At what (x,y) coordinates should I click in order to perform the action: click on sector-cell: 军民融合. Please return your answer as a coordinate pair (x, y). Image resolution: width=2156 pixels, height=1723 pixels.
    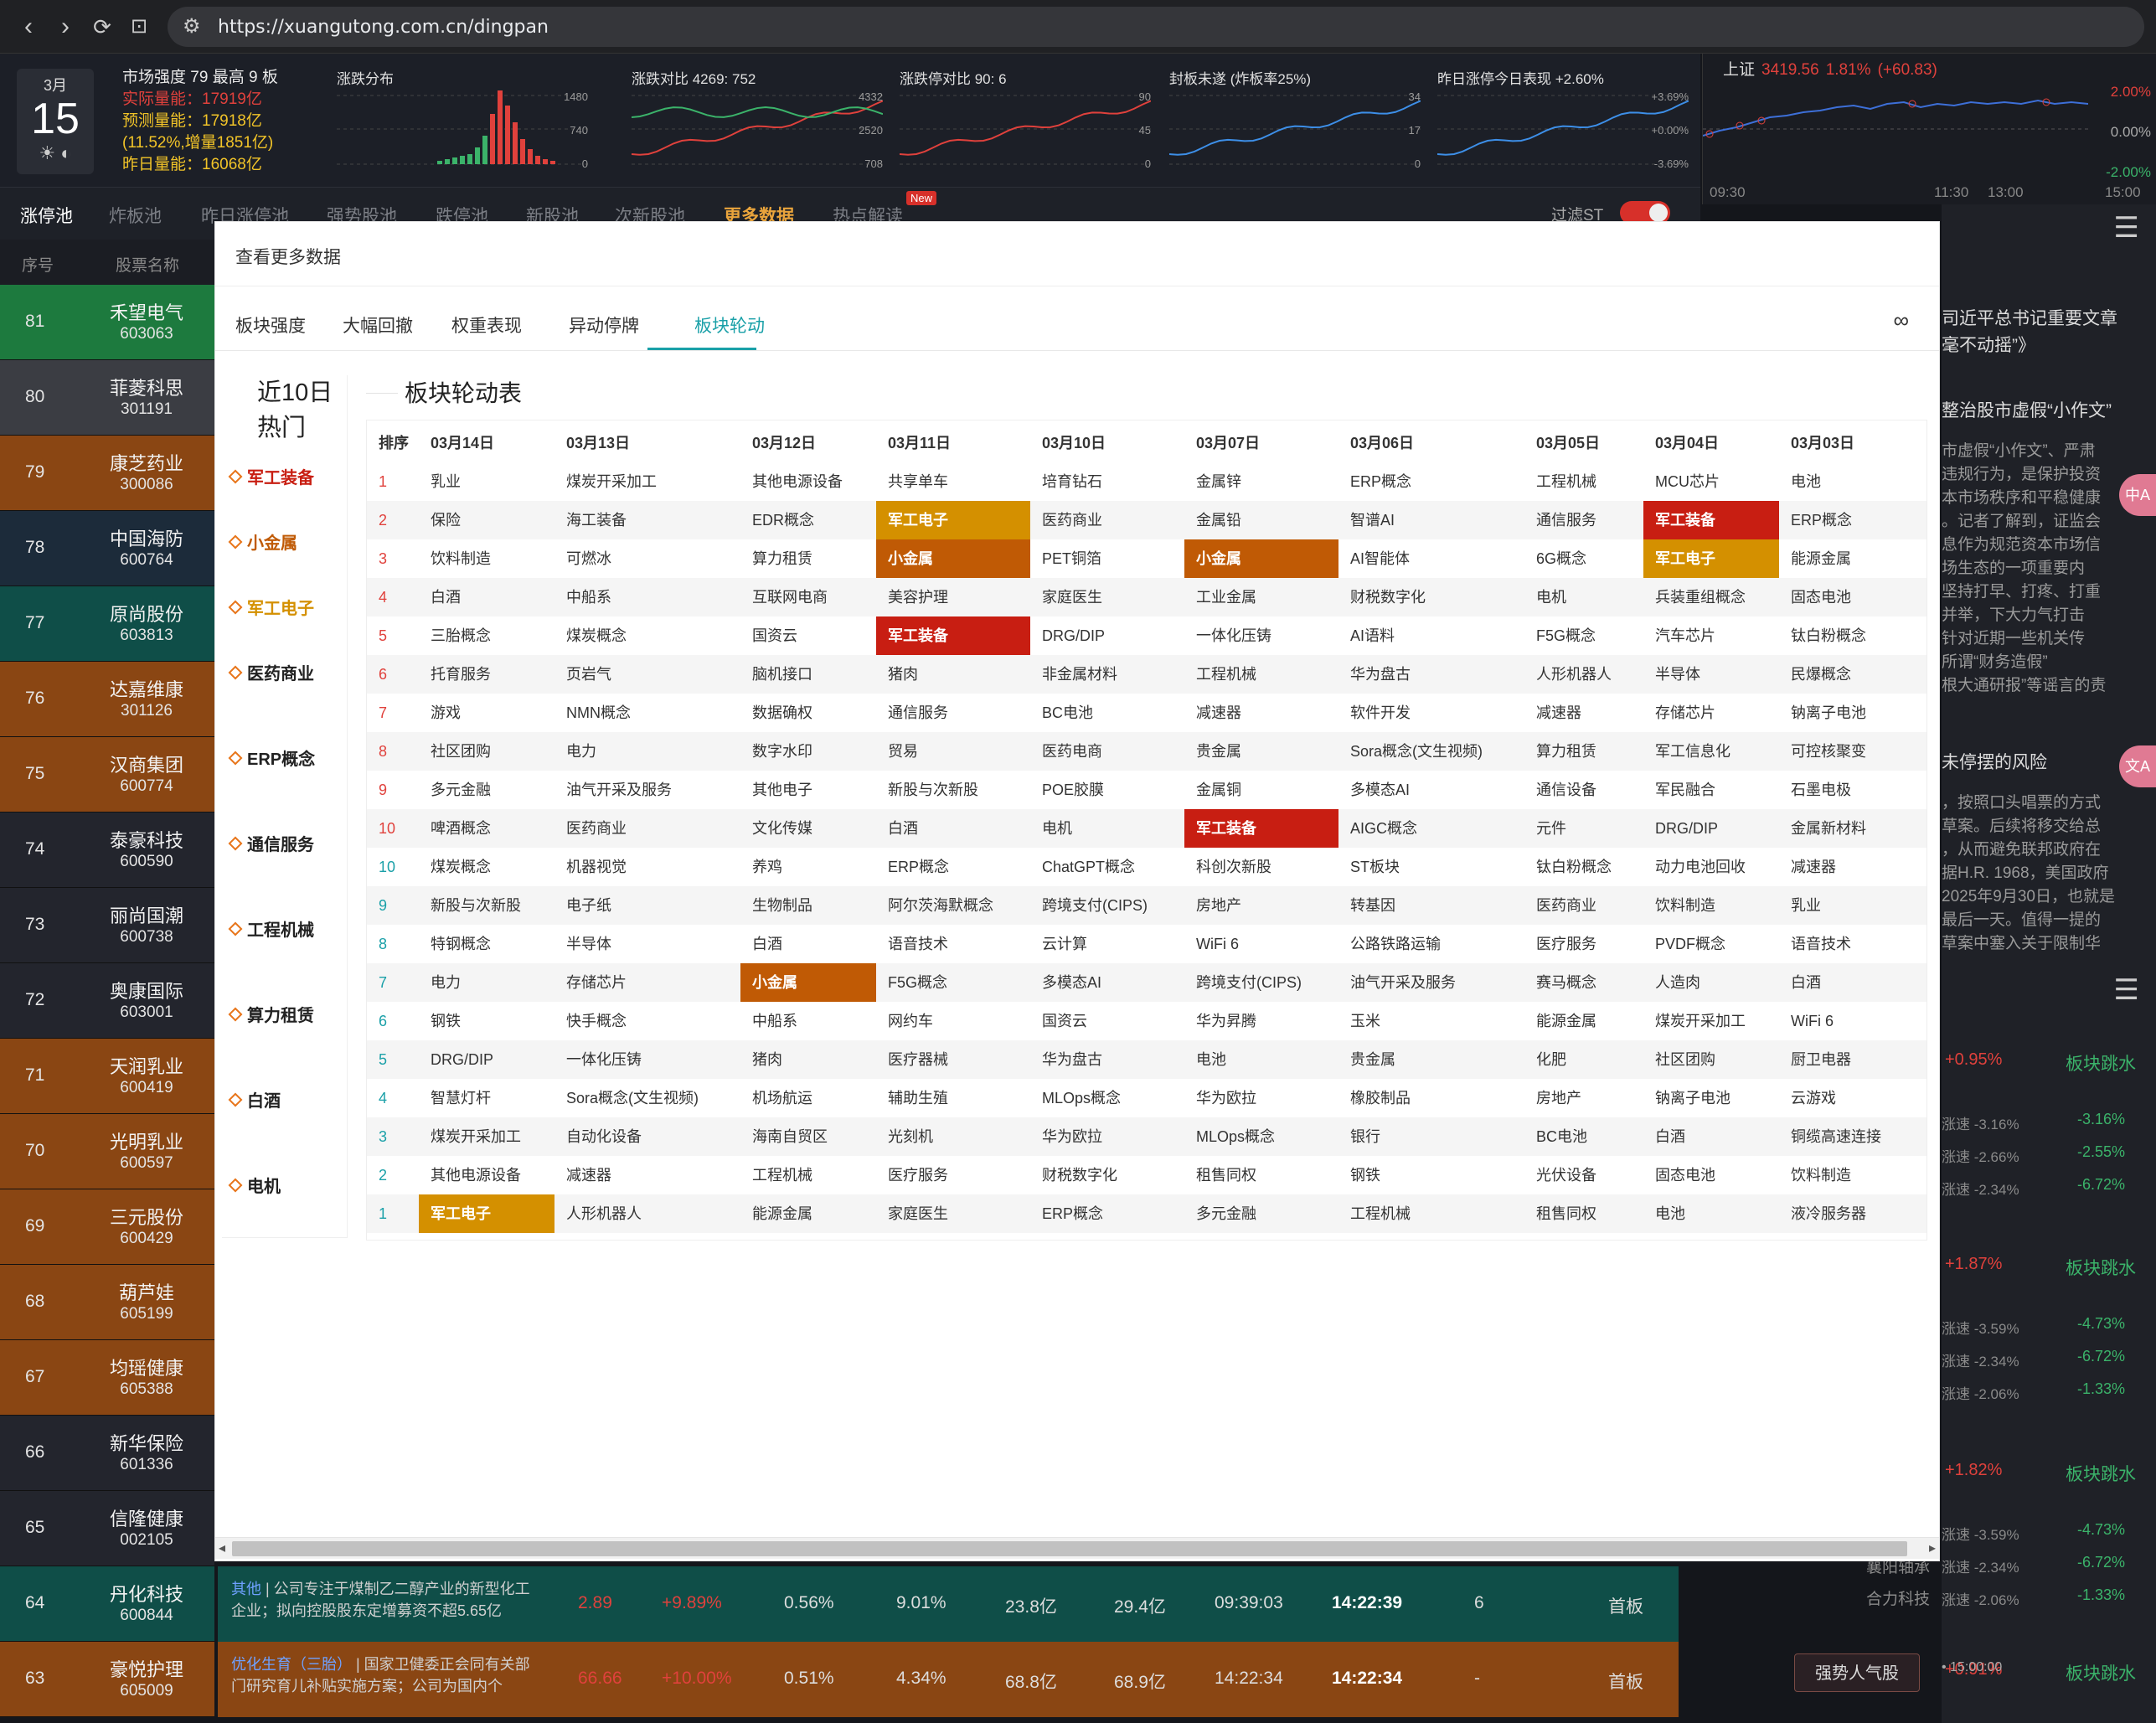
    Looking at the image, I should click on (1711, 790).